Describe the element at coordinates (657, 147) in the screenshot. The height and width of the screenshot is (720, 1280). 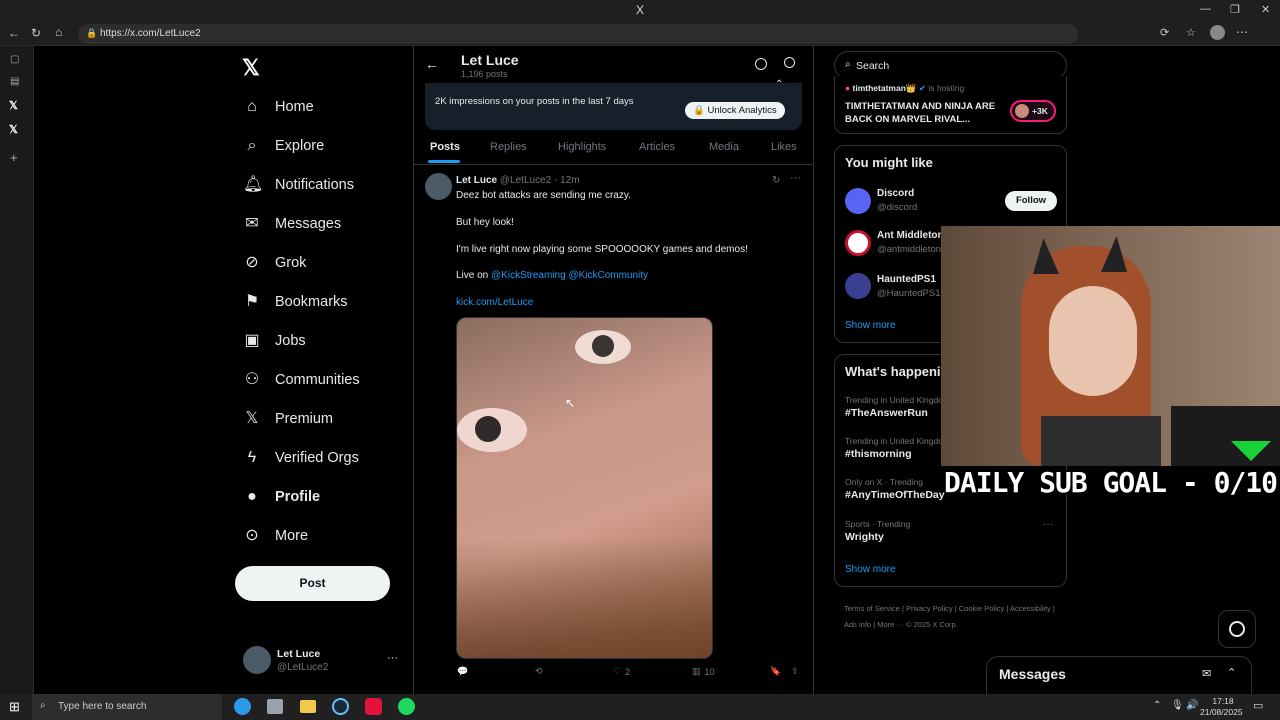
I see `tab-articles: Articles` at that location.